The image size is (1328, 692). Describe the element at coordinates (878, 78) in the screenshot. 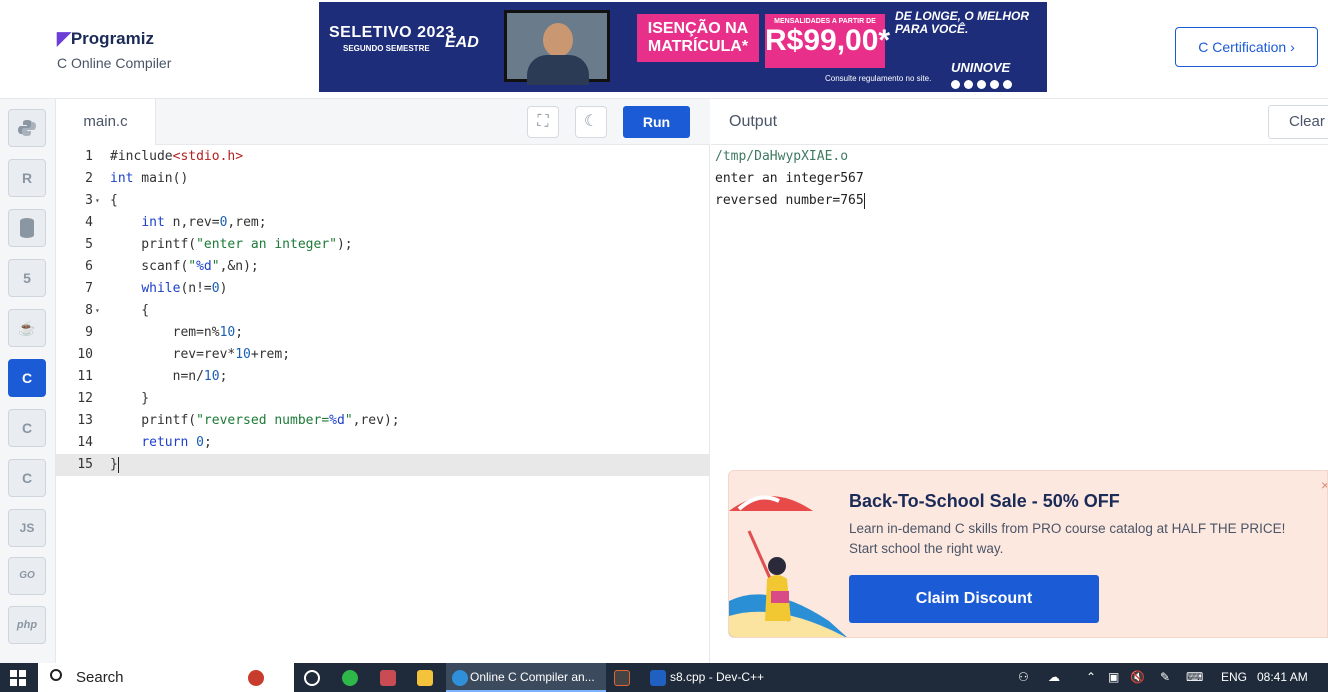

I see `banner-consulte: Consulte regulamento no site.` at that location.